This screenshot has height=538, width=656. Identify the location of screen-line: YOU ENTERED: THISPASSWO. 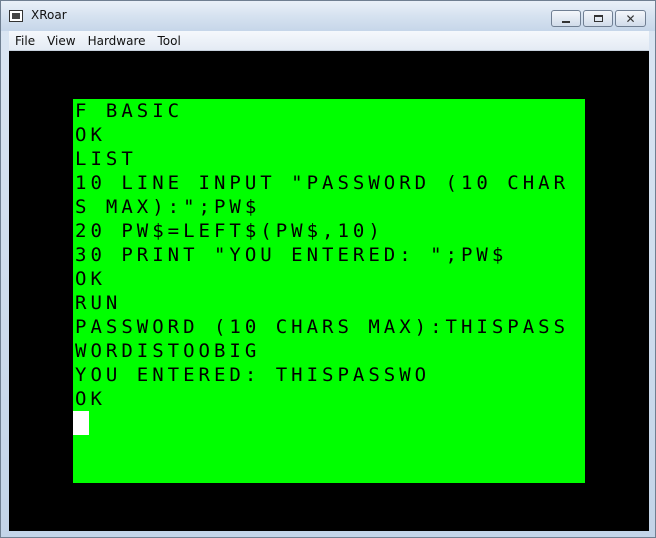
(253, 375).